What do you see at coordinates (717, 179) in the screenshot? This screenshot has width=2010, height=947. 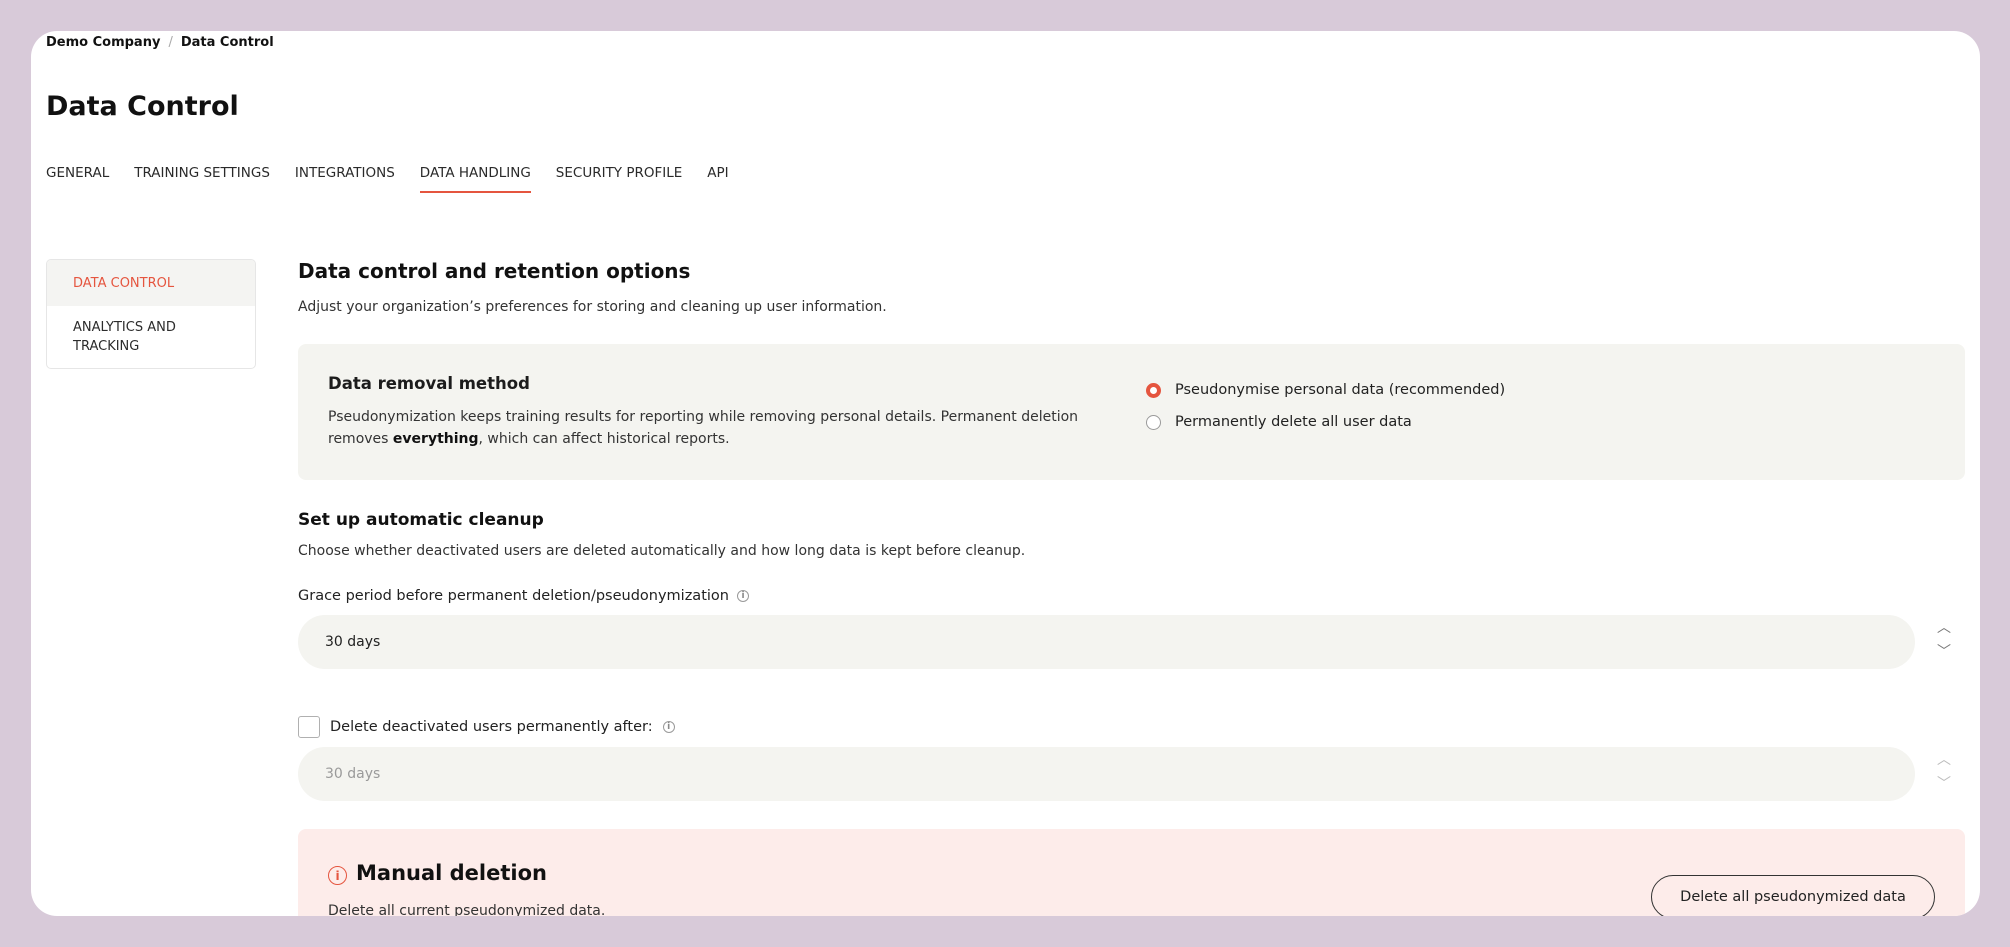 I see `tab-api: API` at bounding box center [717, 179].